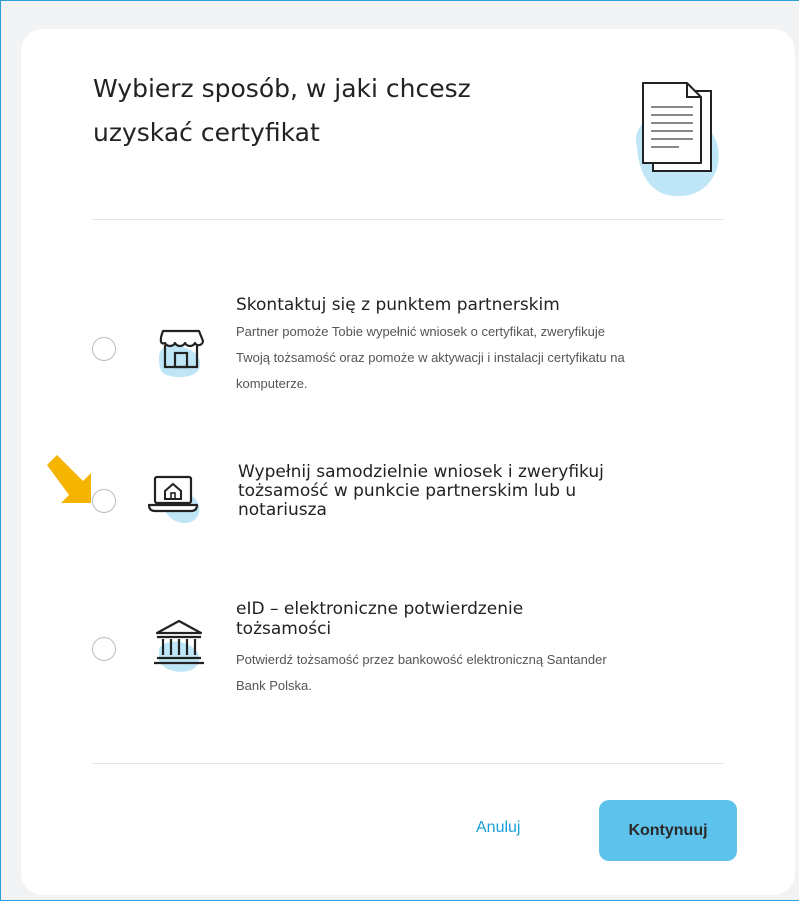 This screenshot has width=800, height=901. What do you see at coordinates (408, 763) in the screenshot?
I see `bottom-divider` at bounding box center [408, 763].